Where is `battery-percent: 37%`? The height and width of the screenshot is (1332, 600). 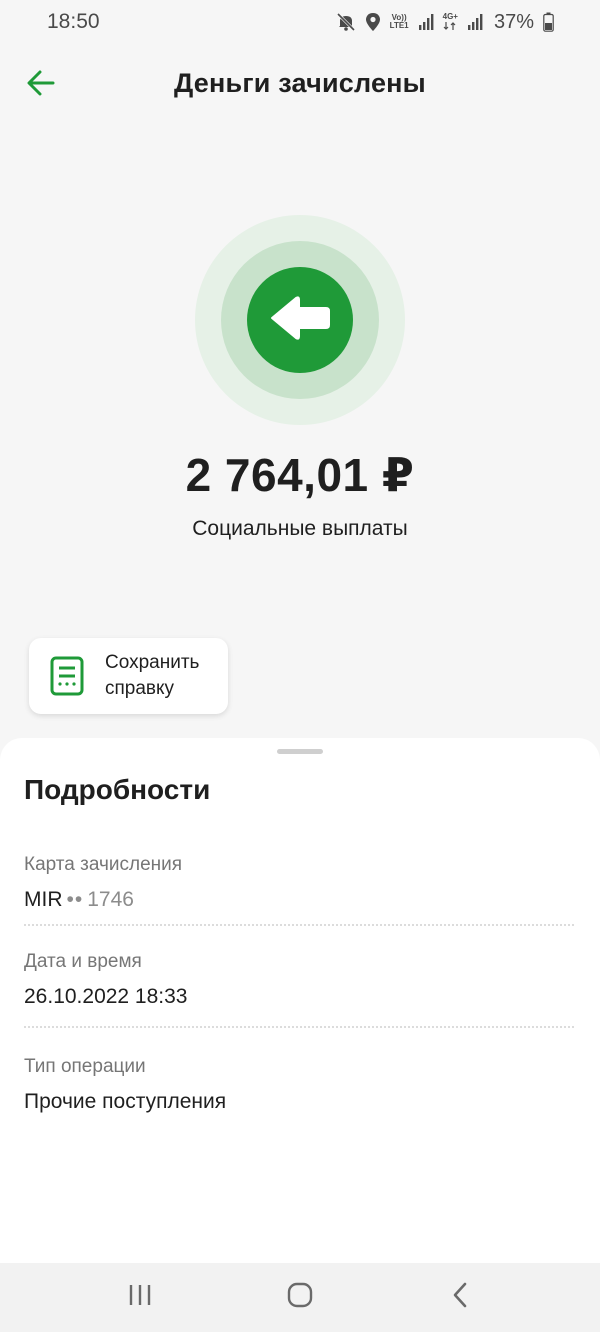 battery-percent: 37% is located at coordinates (513, 21).